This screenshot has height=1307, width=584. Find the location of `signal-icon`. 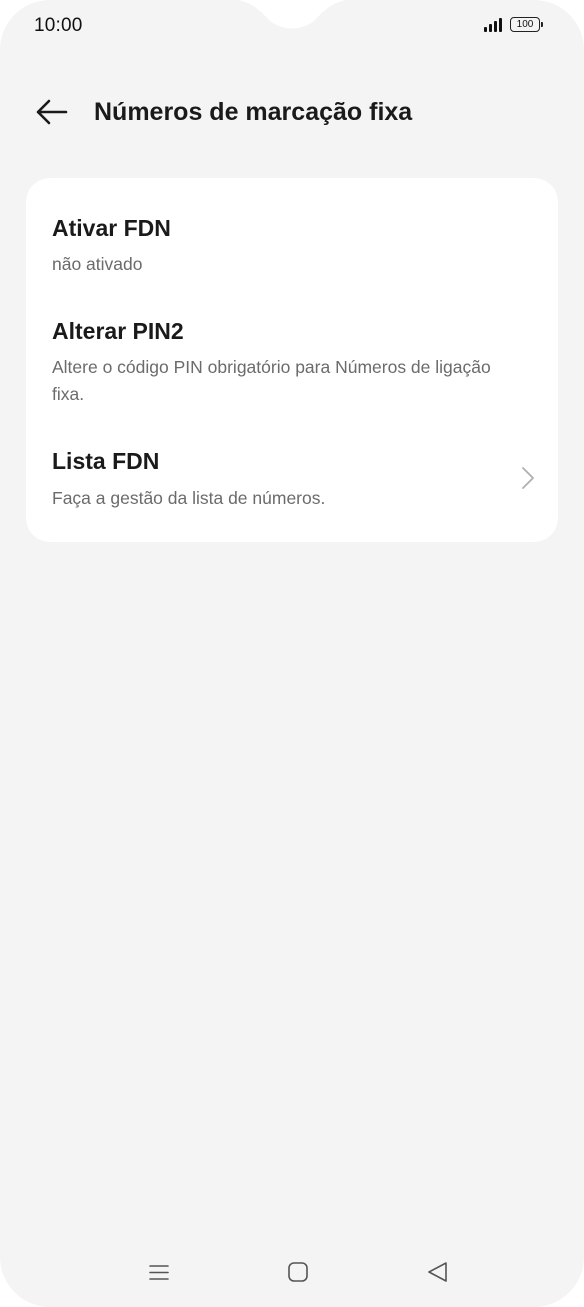

signal-icon is located at coordinates (493, 24).